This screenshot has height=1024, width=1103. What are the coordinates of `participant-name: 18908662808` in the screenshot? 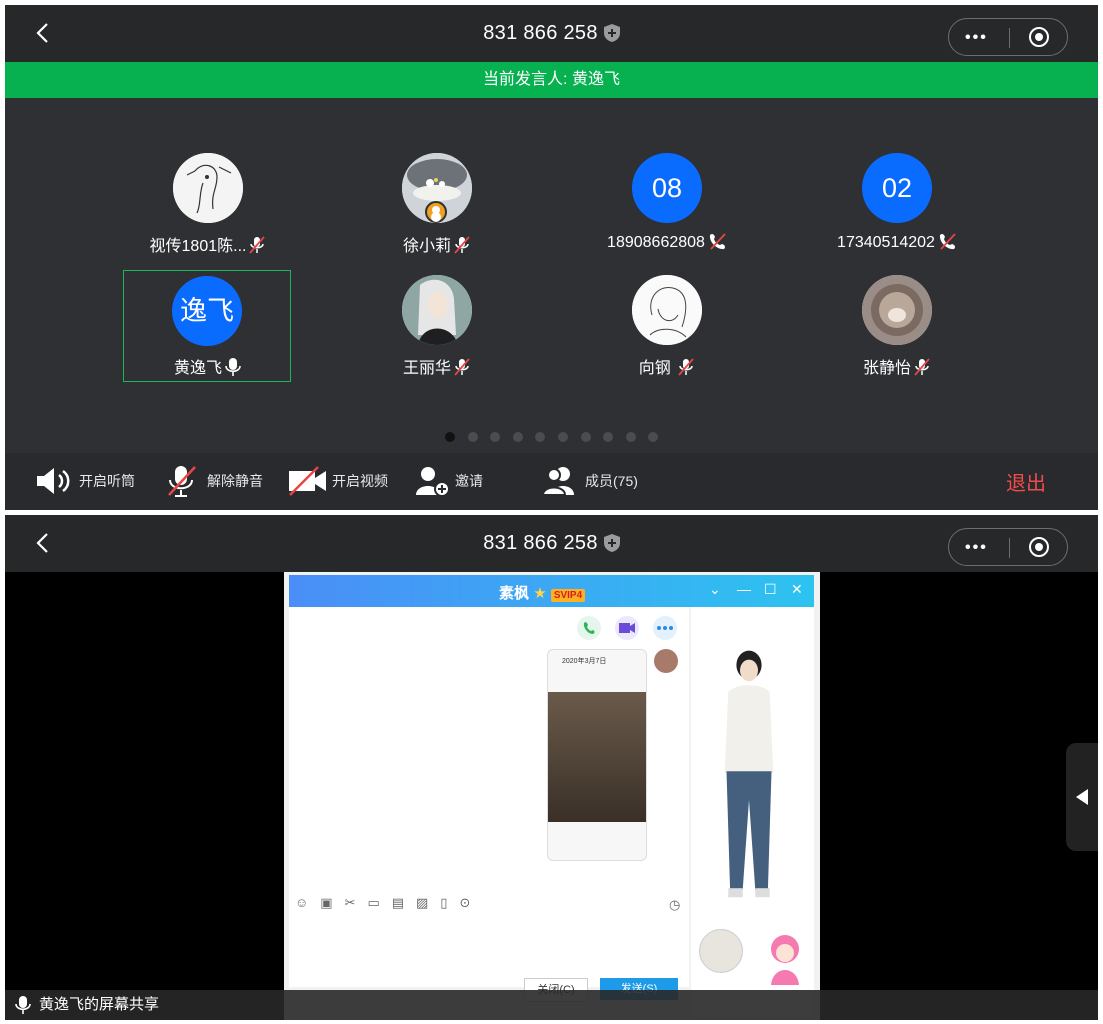 It's located at (656, 242).